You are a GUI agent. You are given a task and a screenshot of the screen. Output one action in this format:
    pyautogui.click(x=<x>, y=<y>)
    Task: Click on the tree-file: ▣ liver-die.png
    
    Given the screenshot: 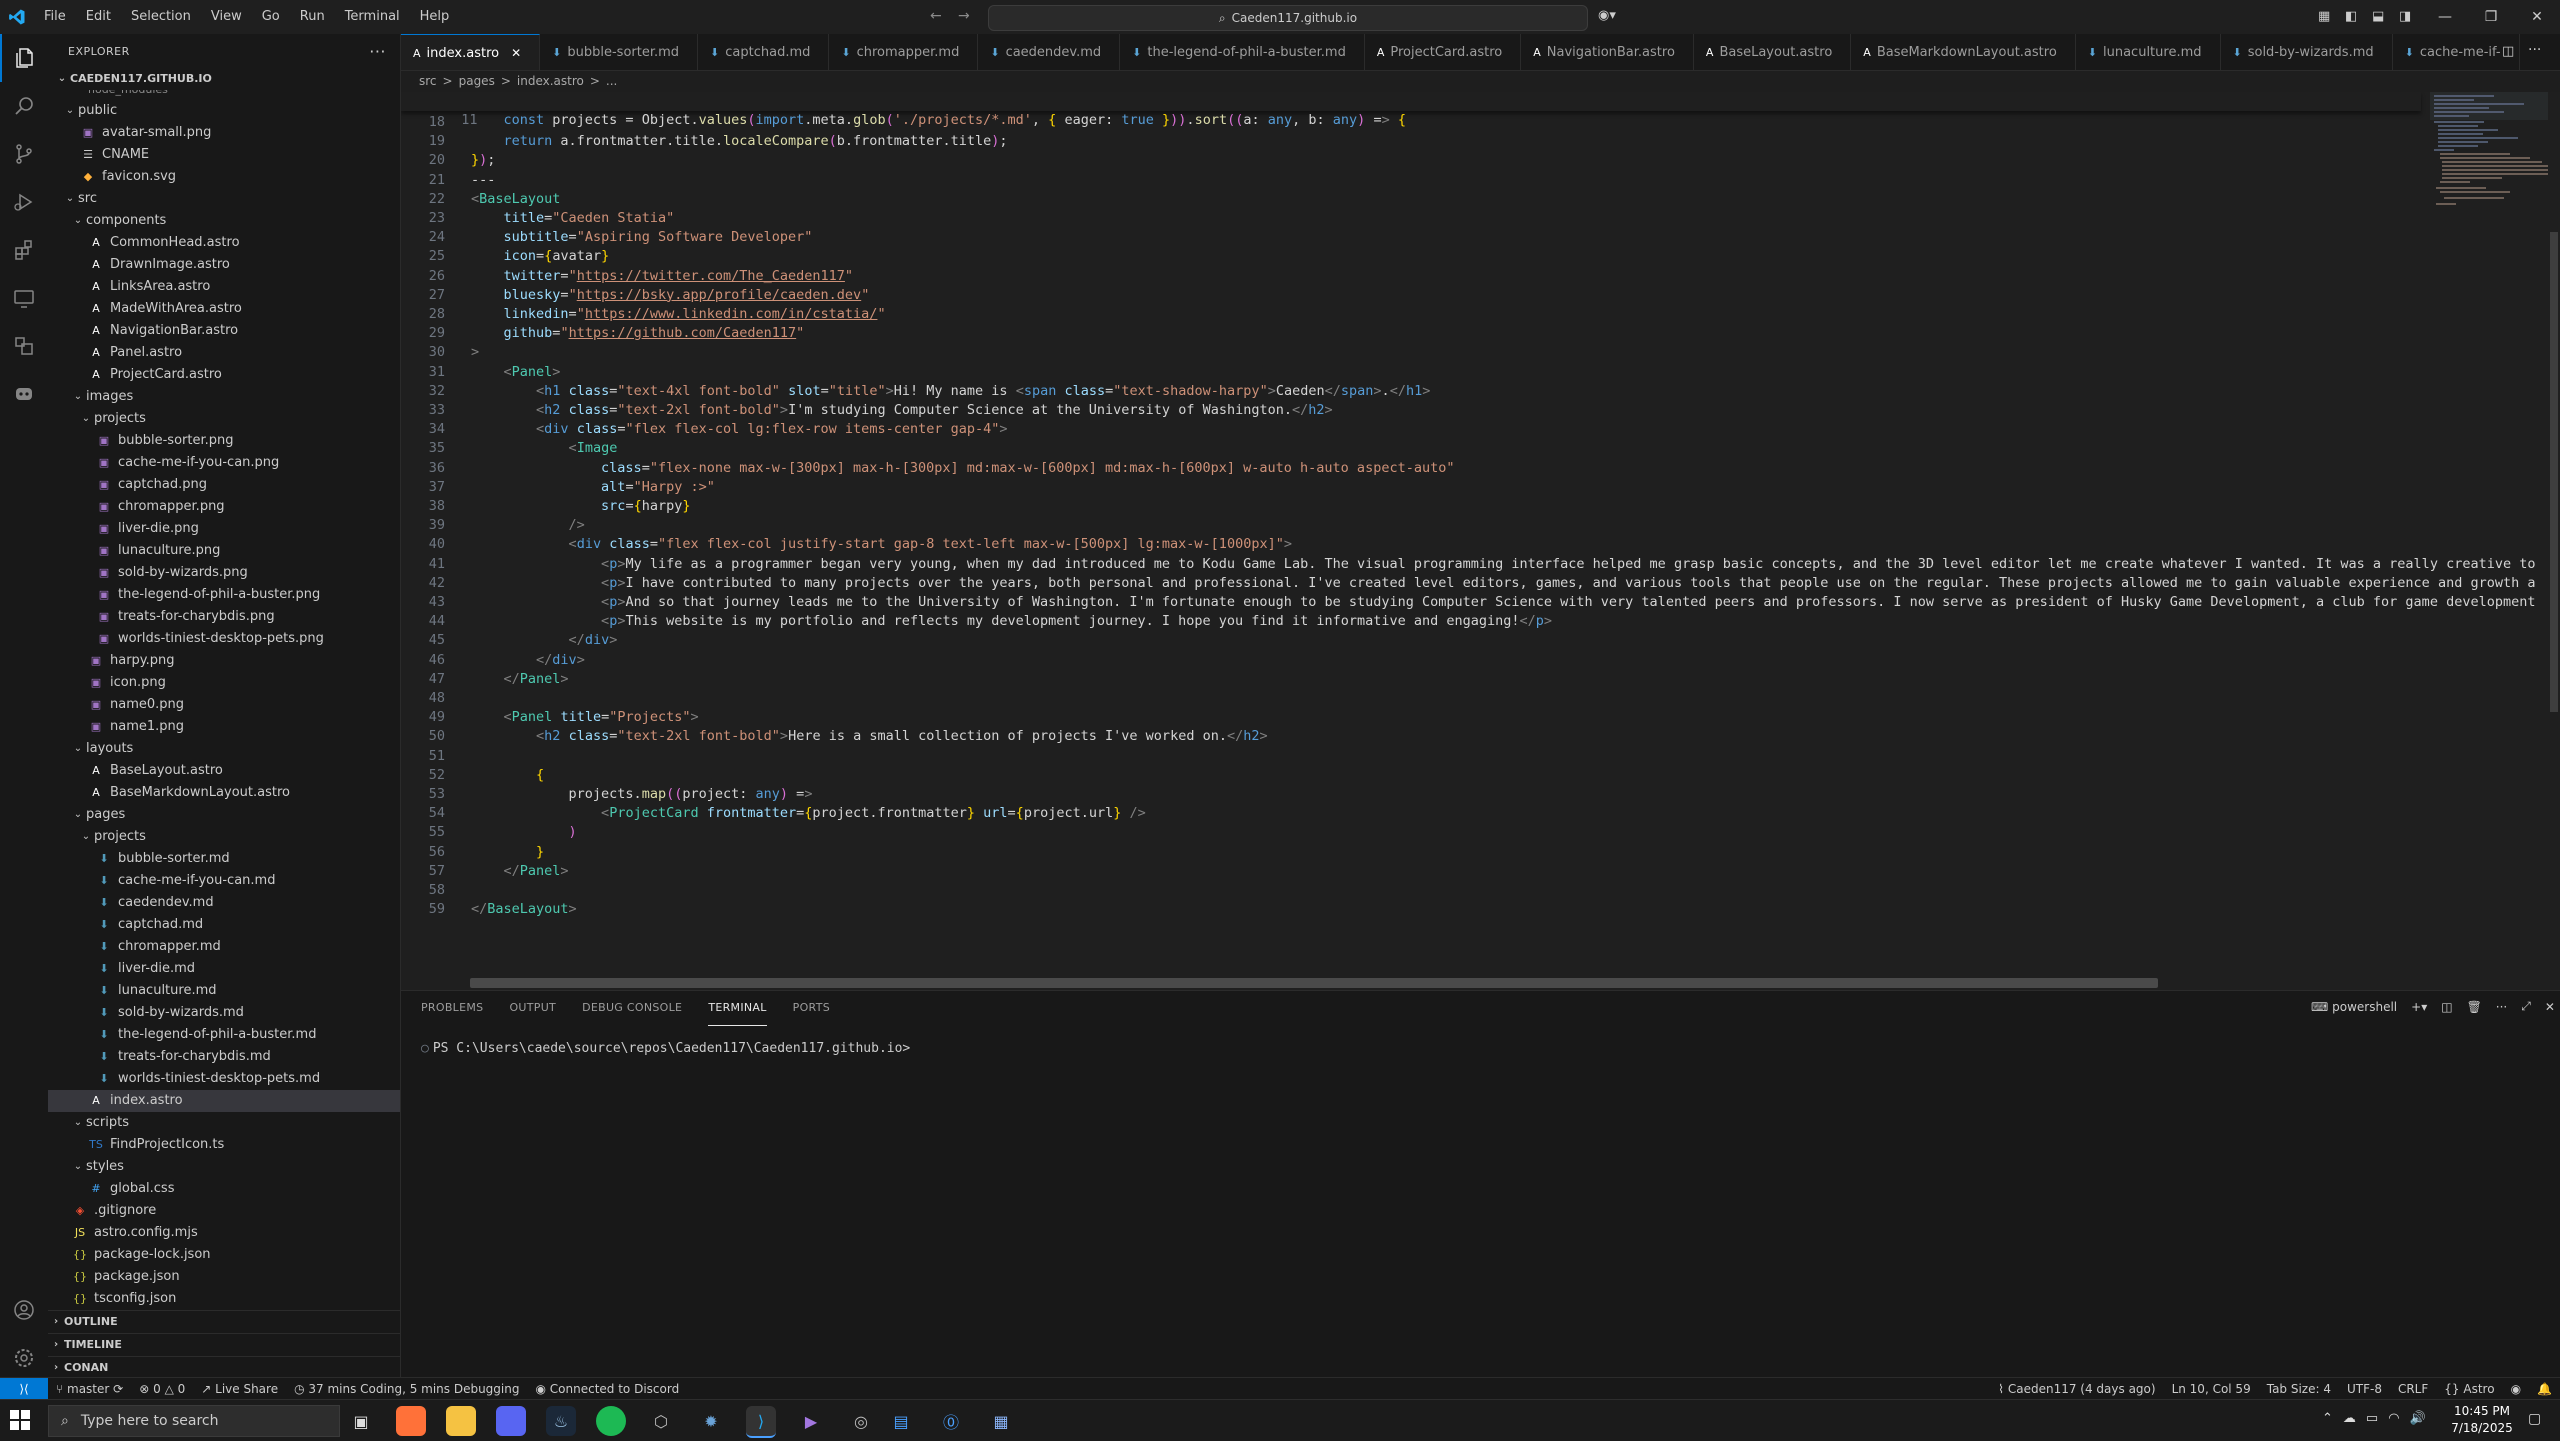 What is the action you would take?
    pyautogui.click(x=224, y=529)
    